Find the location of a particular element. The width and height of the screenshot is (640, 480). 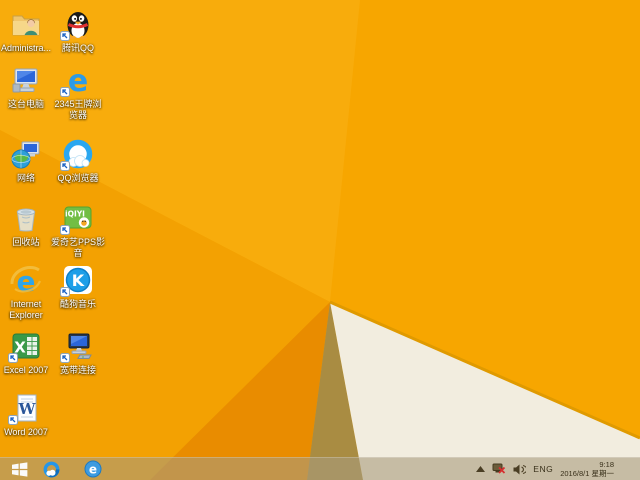

taskbar-button-qq-browser is located at coordinates (51, 469).